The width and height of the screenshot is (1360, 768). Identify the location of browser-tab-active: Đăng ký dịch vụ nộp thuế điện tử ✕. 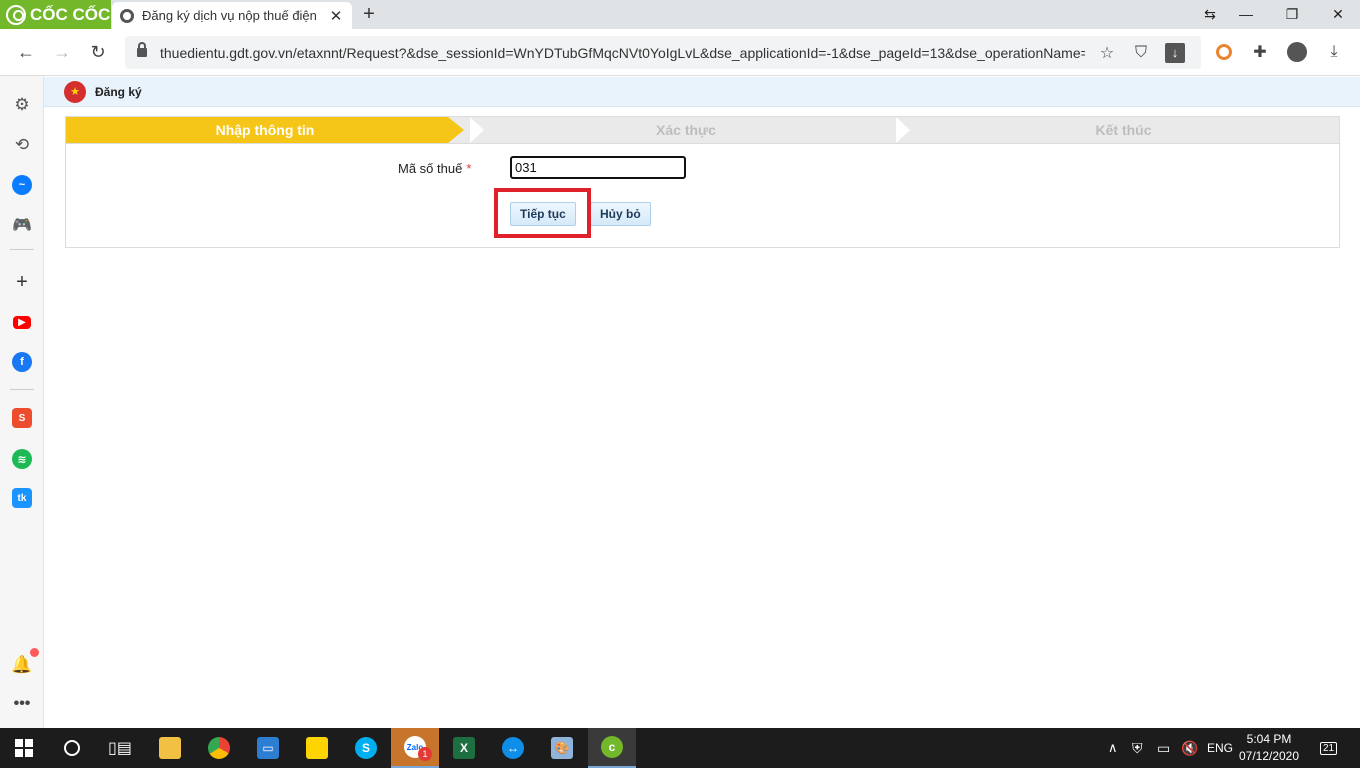
(232, 15).